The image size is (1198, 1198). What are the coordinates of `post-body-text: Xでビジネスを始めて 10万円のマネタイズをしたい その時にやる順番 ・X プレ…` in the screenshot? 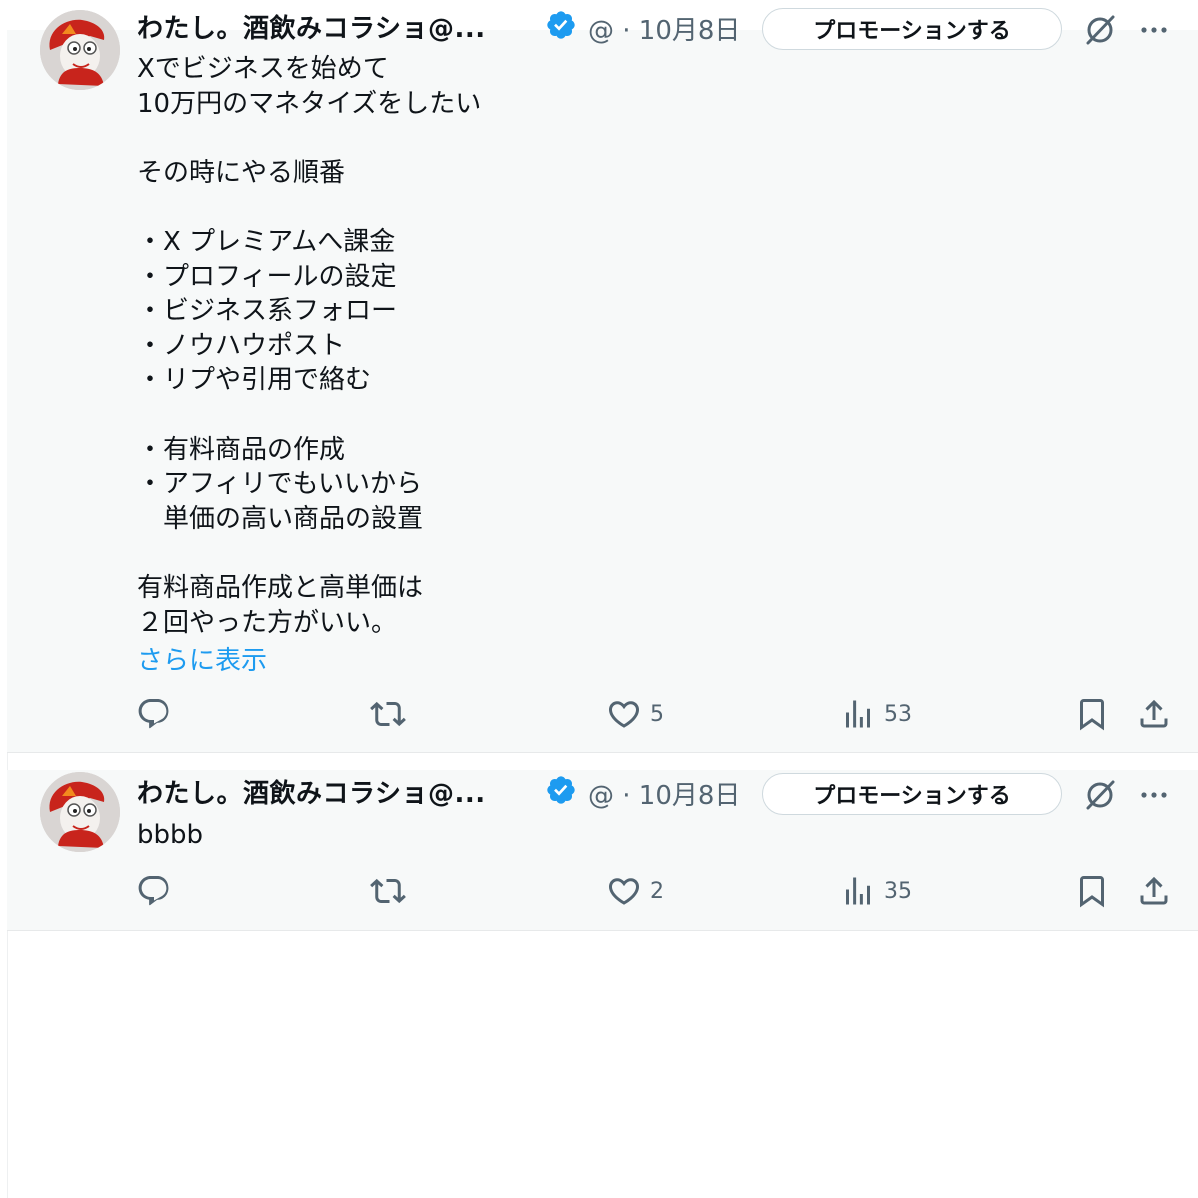 It's located at (309, 346).